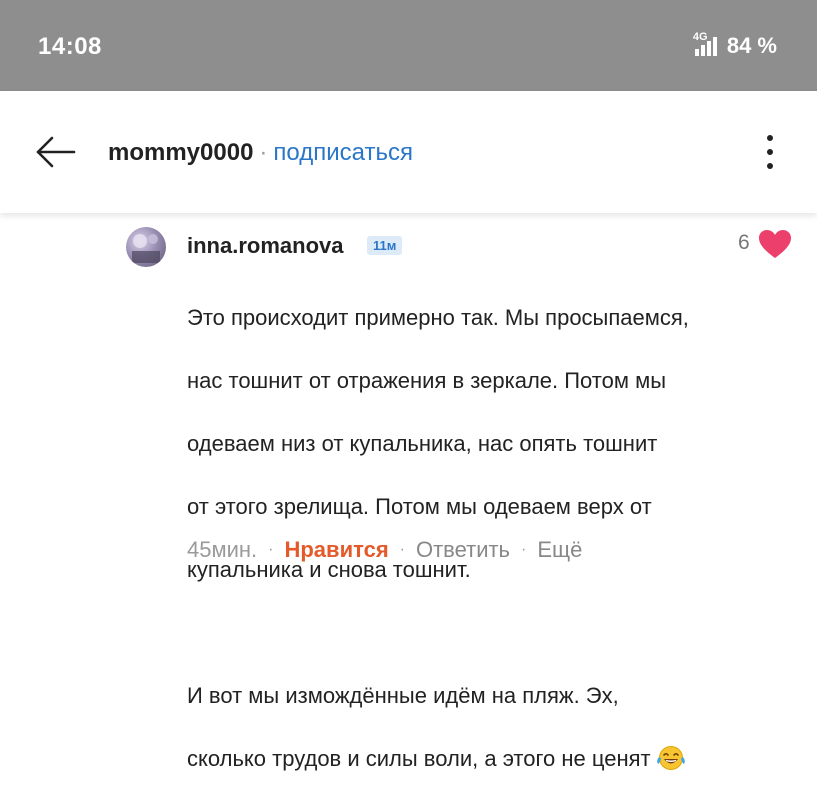 The height and width of the screenshot is (806, 817). I want to click on avatar, so click(146, 247).